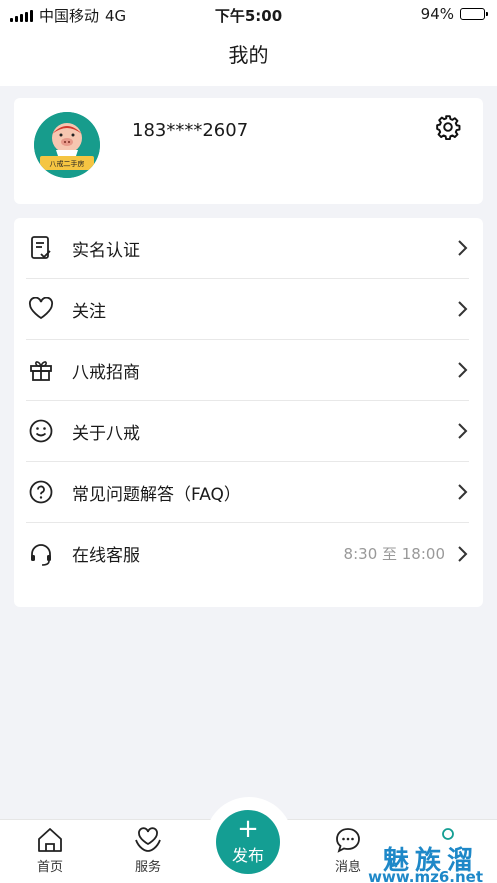  Describe the element at coordinates (448, 127) in the screenshot. I see `gear-icon` at that location.